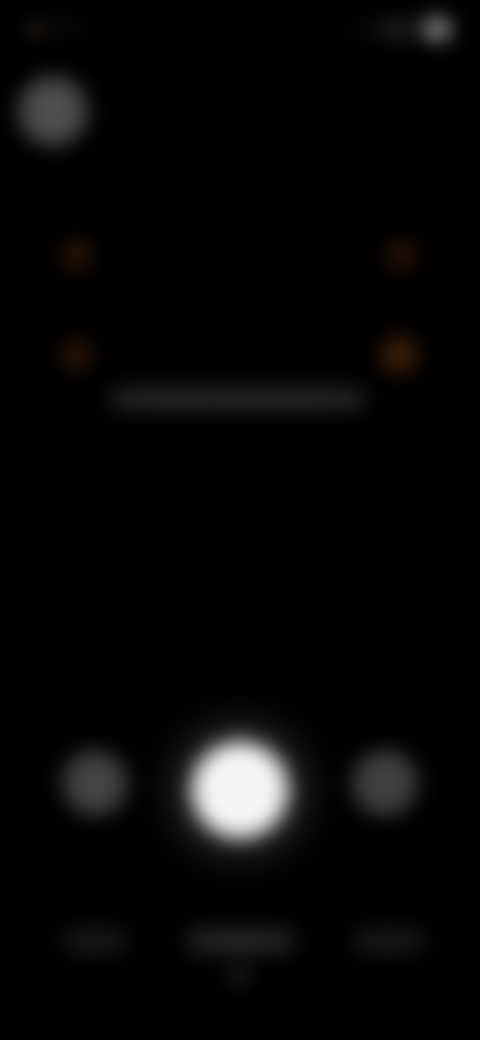  What do you see at coordinates (401, 255) in the screenshot?
I see `scan-frame-corner-top-right` at bounding box center [401, 255].